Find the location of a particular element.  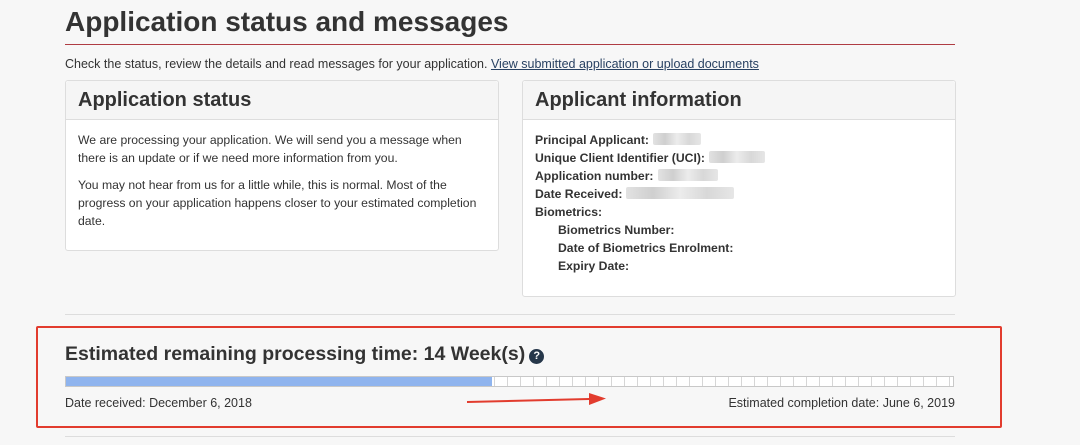

bottom-divider is located at coordinates (510, 436).